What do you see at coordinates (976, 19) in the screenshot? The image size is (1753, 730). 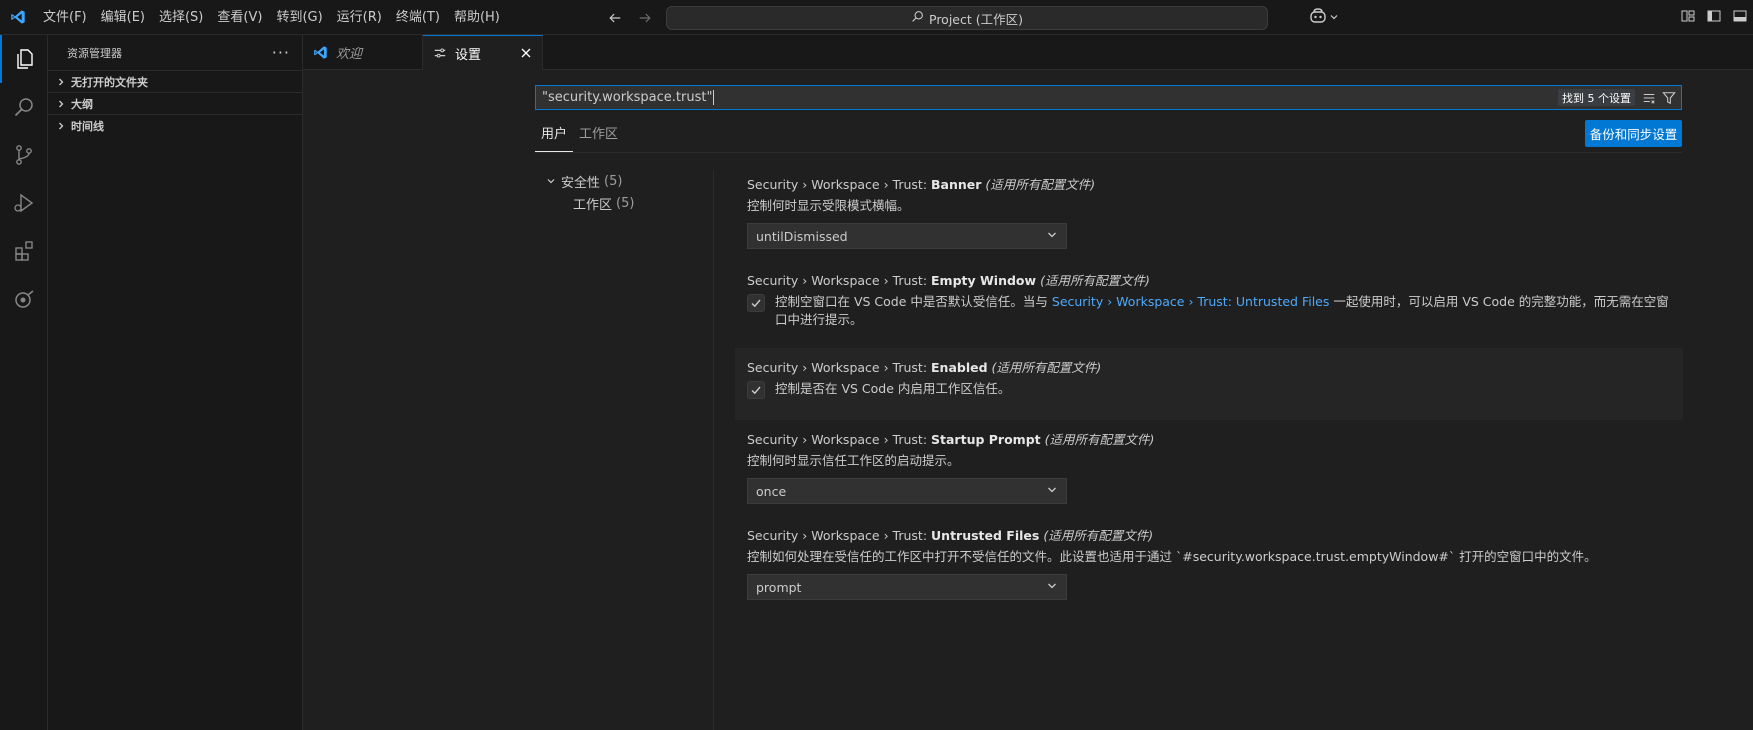 I see `command-center-label: Project (工作区)` at bounding box center [976, 19].